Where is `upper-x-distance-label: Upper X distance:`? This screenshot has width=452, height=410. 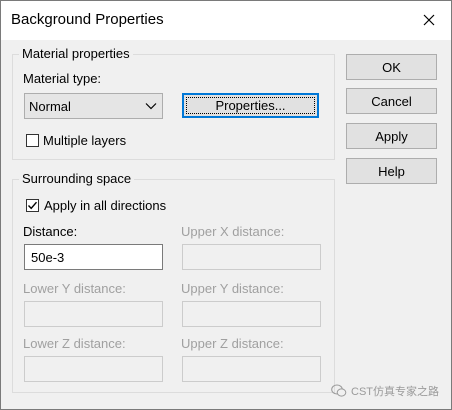 upper-x-distance-label: Upper X distance: is located at coordinates (233, 231).